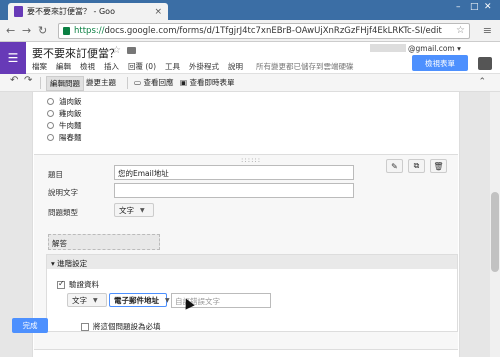 This screenshot has height=357, width=500. I want to click on close-tab-icon: ×, so click(158, 12).